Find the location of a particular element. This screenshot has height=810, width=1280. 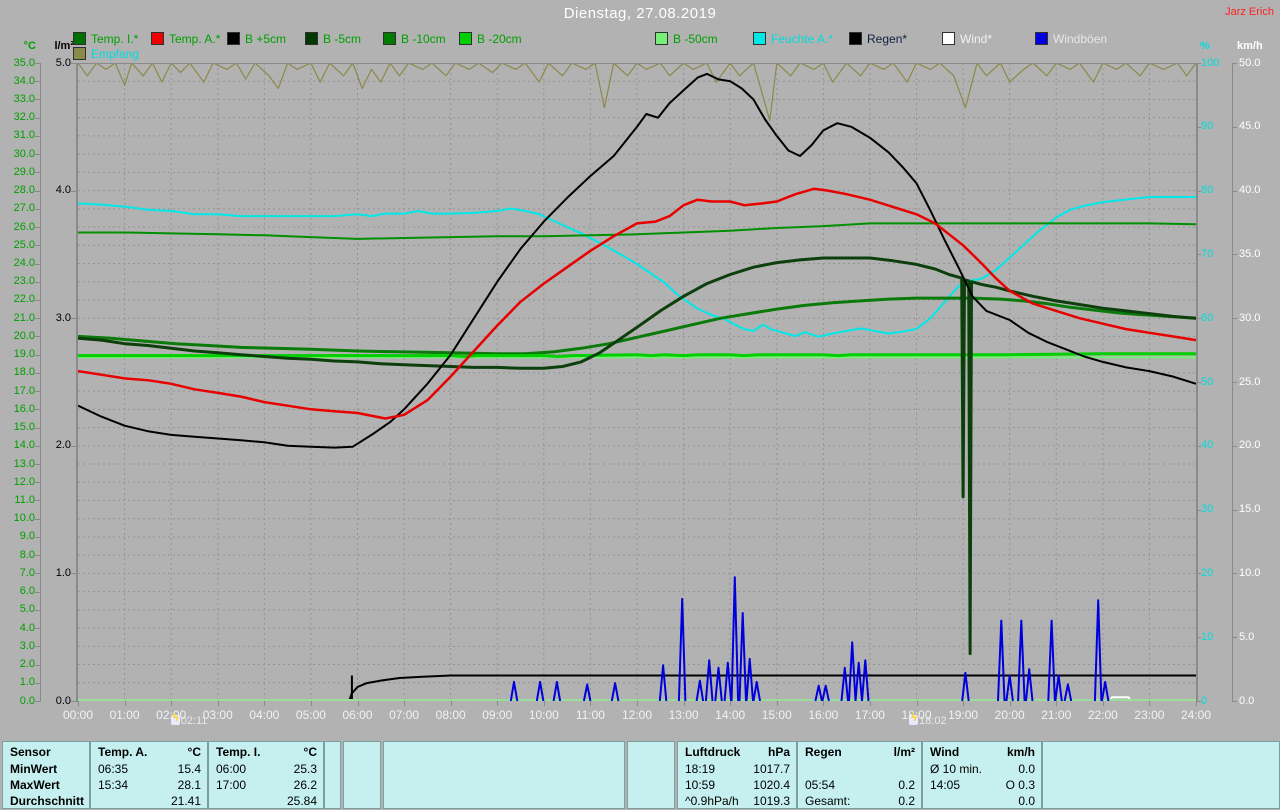

panel-row: Ø 10 min. 0.0 is located at coordinates (982, 770).